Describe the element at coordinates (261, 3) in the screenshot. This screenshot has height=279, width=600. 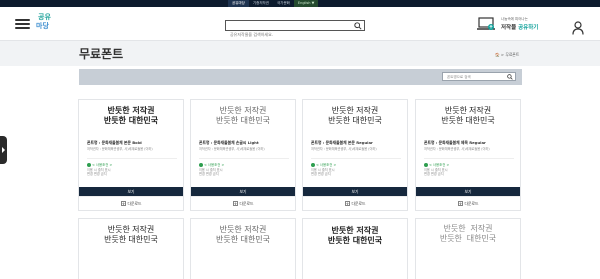
I see `tab-donation: 기증저작권` at that location.